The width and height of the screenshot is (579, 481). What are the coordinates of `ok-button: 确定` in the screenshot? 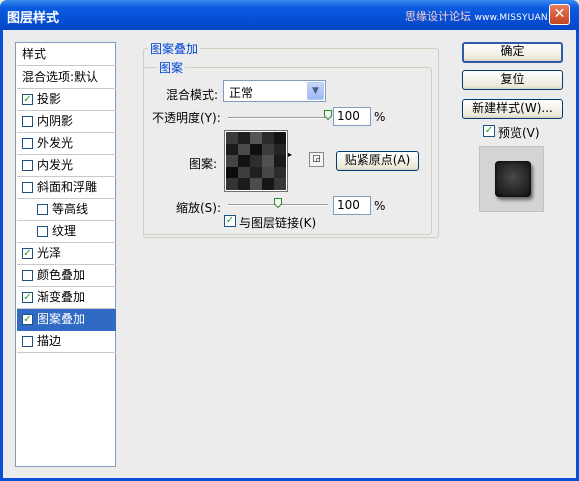 It's located at (512, 52).